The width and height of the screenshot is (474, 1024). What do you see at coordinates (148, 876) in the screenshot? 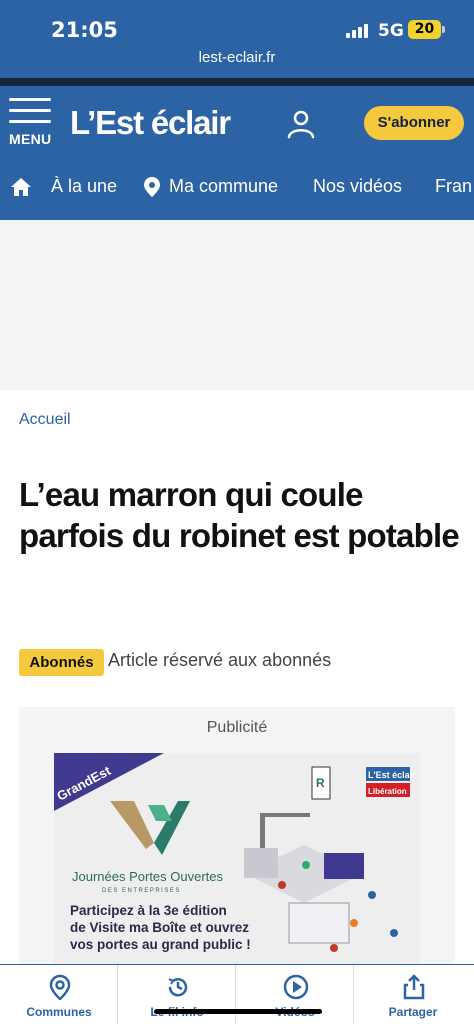
I see `ad-event-title: Journées Portes Ouvertes` at bounding box center [148, 876].